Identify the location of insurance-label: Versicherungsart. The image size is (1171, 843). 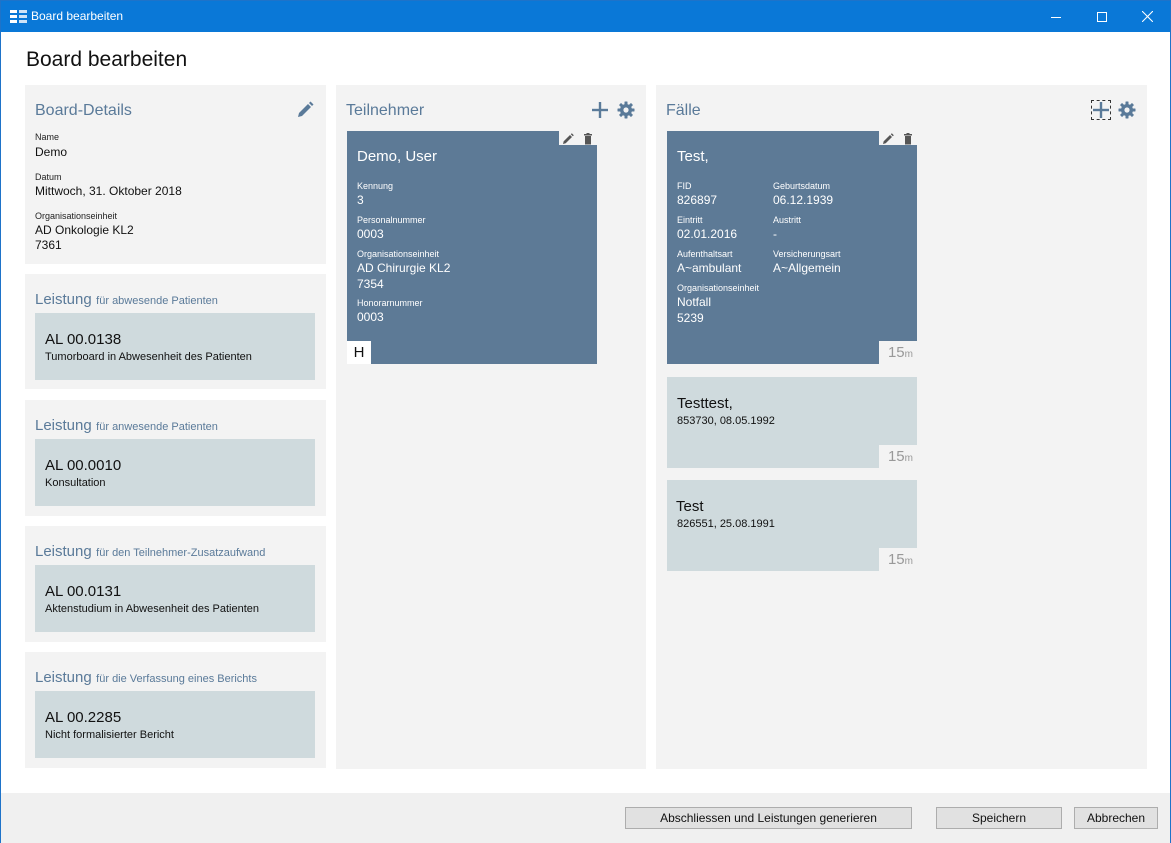
(807, 254).